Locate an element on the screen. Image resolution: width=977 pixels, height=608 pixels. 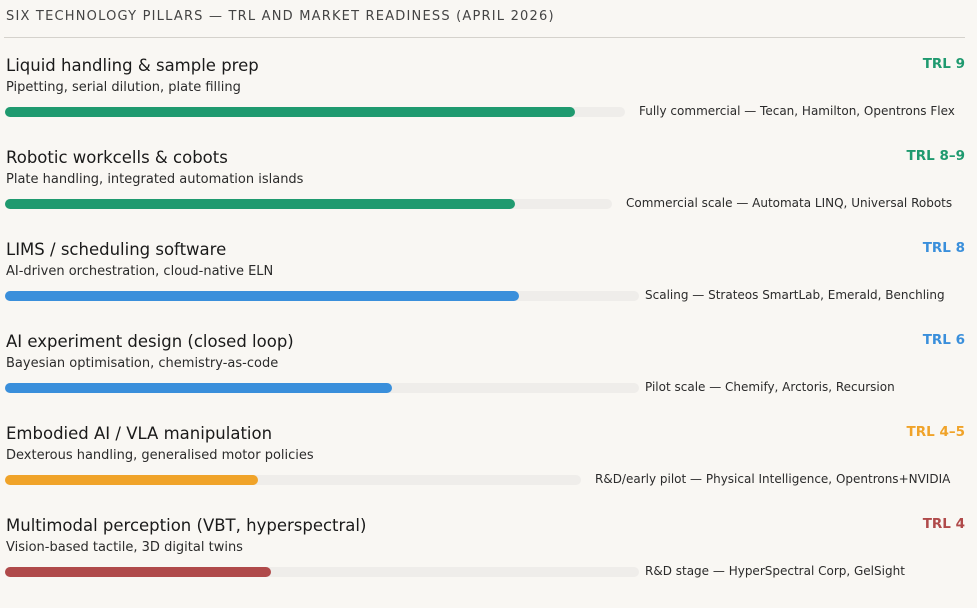
pillar-title: LIMS / scheduling software is located at coordinates (116, 249).